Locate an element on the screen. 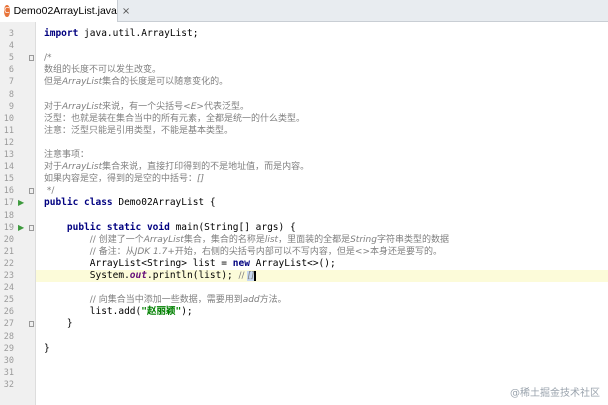 This screenshot has width=608, height=405. code-token: public class is located at coordinates (81, 203).